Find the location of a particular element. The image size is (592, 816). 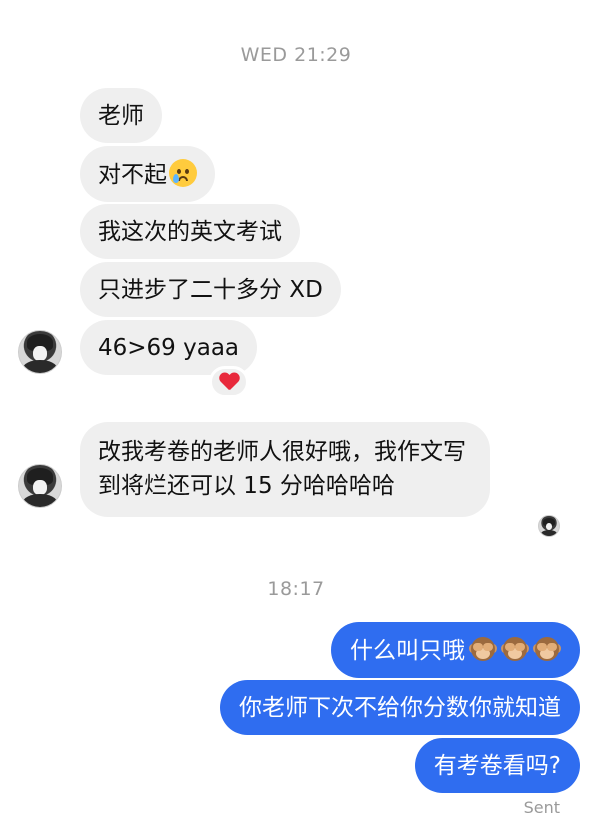

message-bubble: 什么叫只哦 is located at coordinates (455, 650).